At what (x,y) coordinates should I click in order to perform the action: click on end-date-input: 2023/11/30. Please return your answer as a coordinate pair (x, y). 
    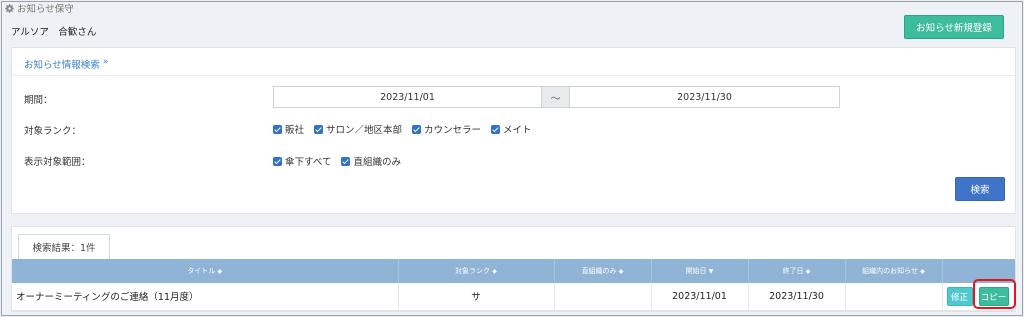
    Looking at the image, I should click on (704, 97).